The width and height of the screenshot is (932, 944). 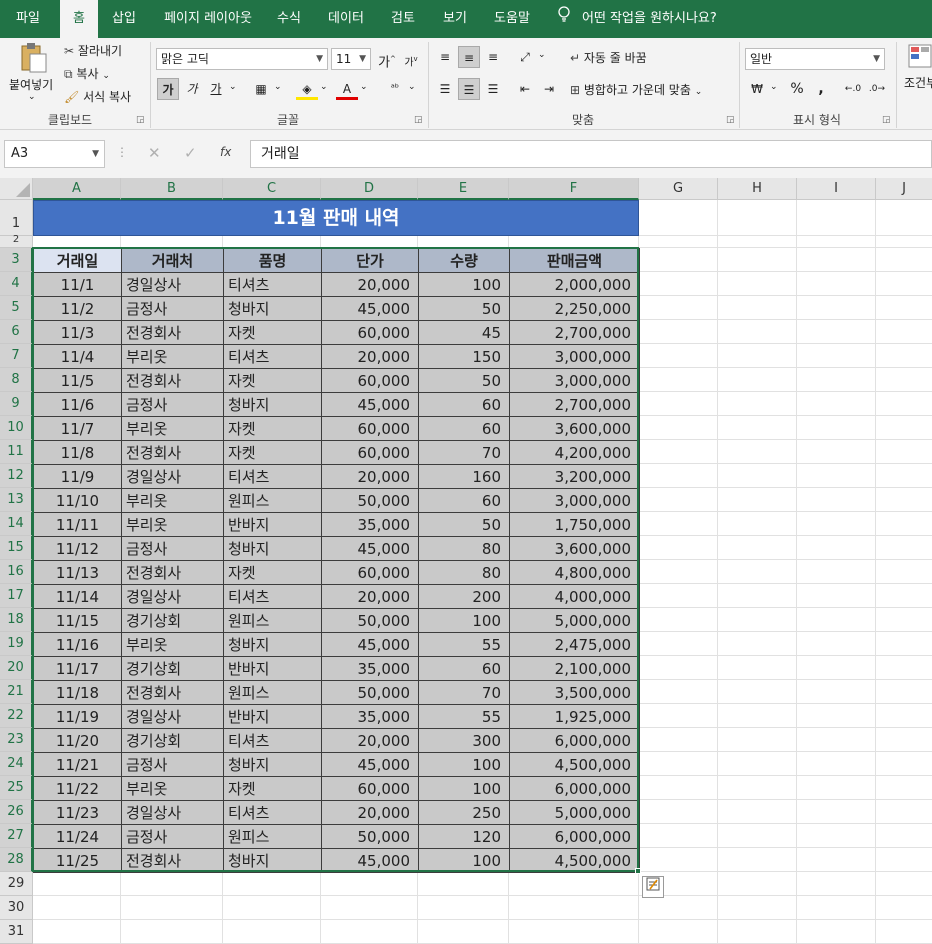 What do you see at coordinates (757, 189) in the screenshot?
I see `column-header-h: H` at bounding box center [757, 189].